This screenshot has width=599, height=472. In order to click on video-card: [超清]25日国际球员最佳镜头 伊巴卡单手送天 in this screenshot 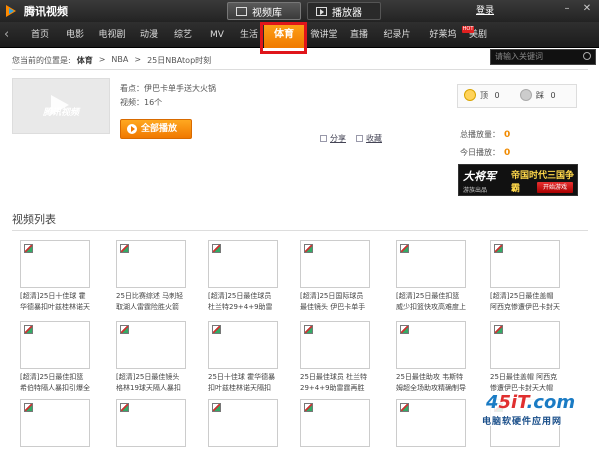, I will do `click(335, 276)`.